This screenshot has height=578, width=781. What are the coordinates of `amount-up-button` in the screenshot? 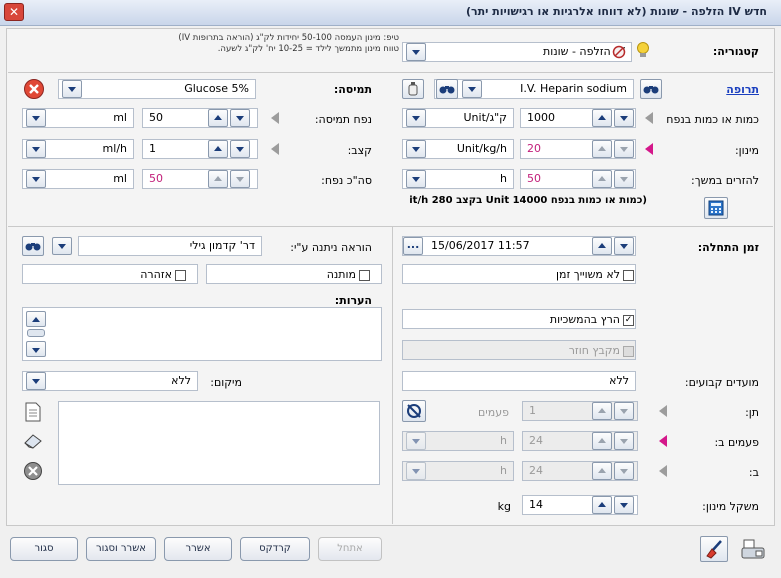 It's located at (602, 118).